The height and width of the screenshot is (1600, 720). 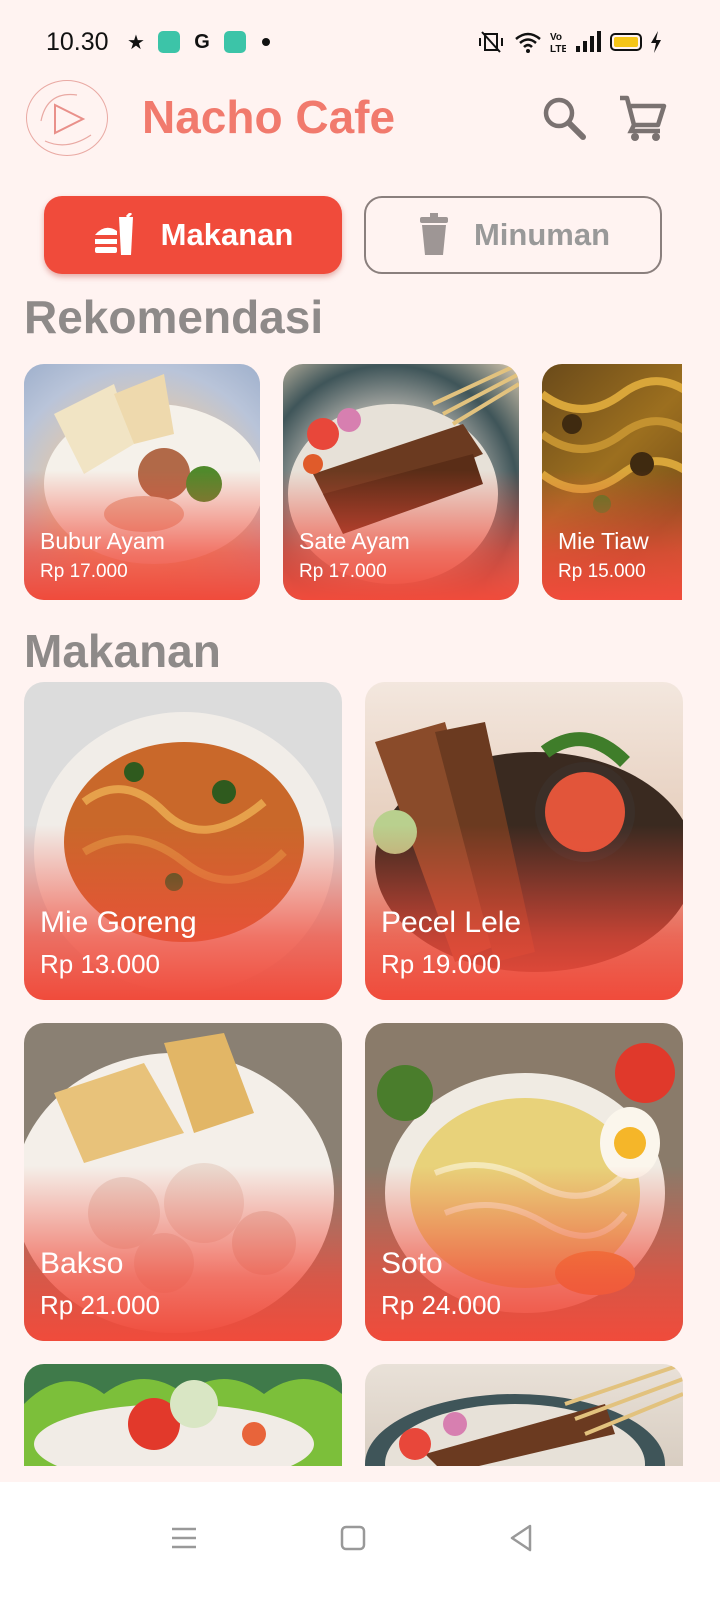 I want to click on notification-icons: ★ G, so click(x=197, y=42).